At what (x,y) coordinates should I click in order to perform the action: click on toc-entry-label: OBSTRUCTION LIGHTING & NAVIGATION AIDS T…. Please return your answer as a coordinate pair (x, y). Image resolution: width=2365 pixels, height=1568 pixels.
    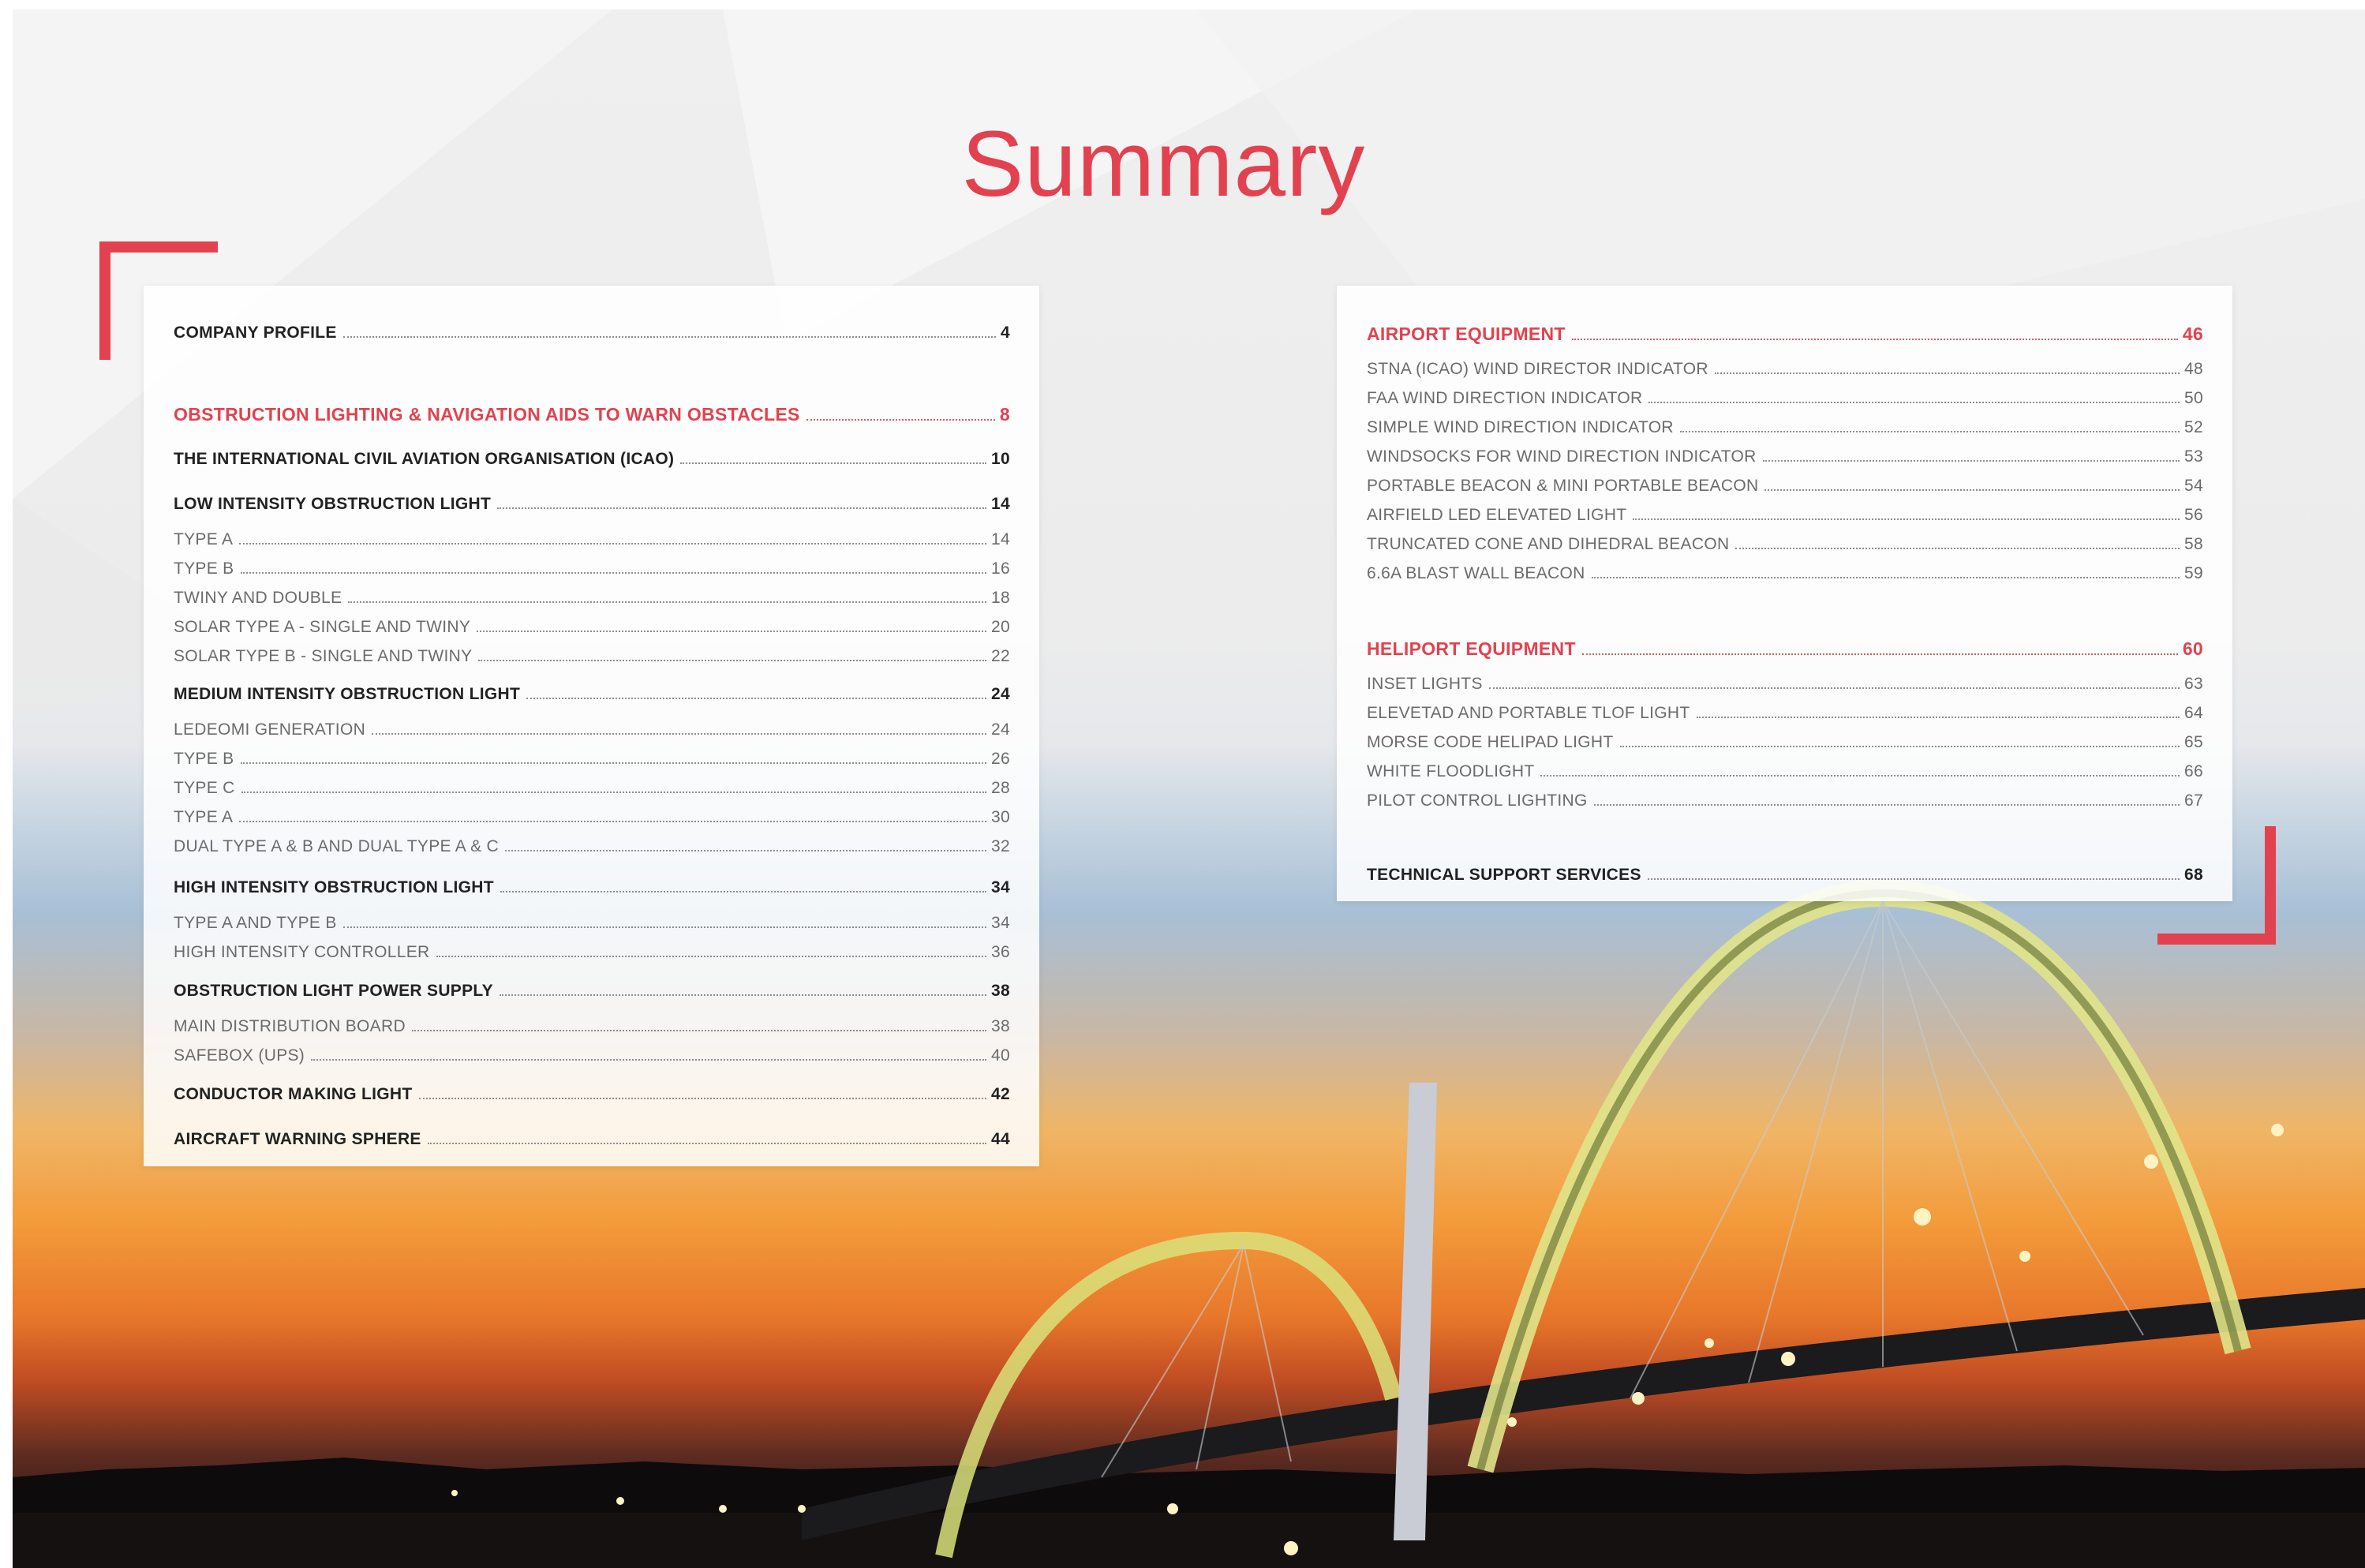
    Looking at the image, I should click on (487, 415).